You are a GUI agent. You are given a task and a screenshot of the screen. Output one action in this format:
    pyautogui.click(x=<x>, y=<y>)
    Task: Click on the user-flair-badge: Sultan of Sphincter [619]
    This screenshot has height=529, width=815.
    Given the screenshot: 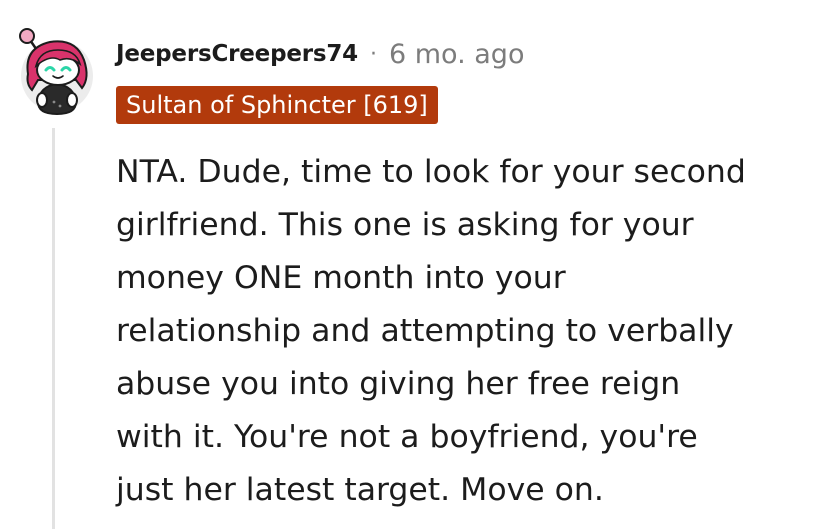 What is the action you would take?
    pyautogui.click(x=277, y=105)
    